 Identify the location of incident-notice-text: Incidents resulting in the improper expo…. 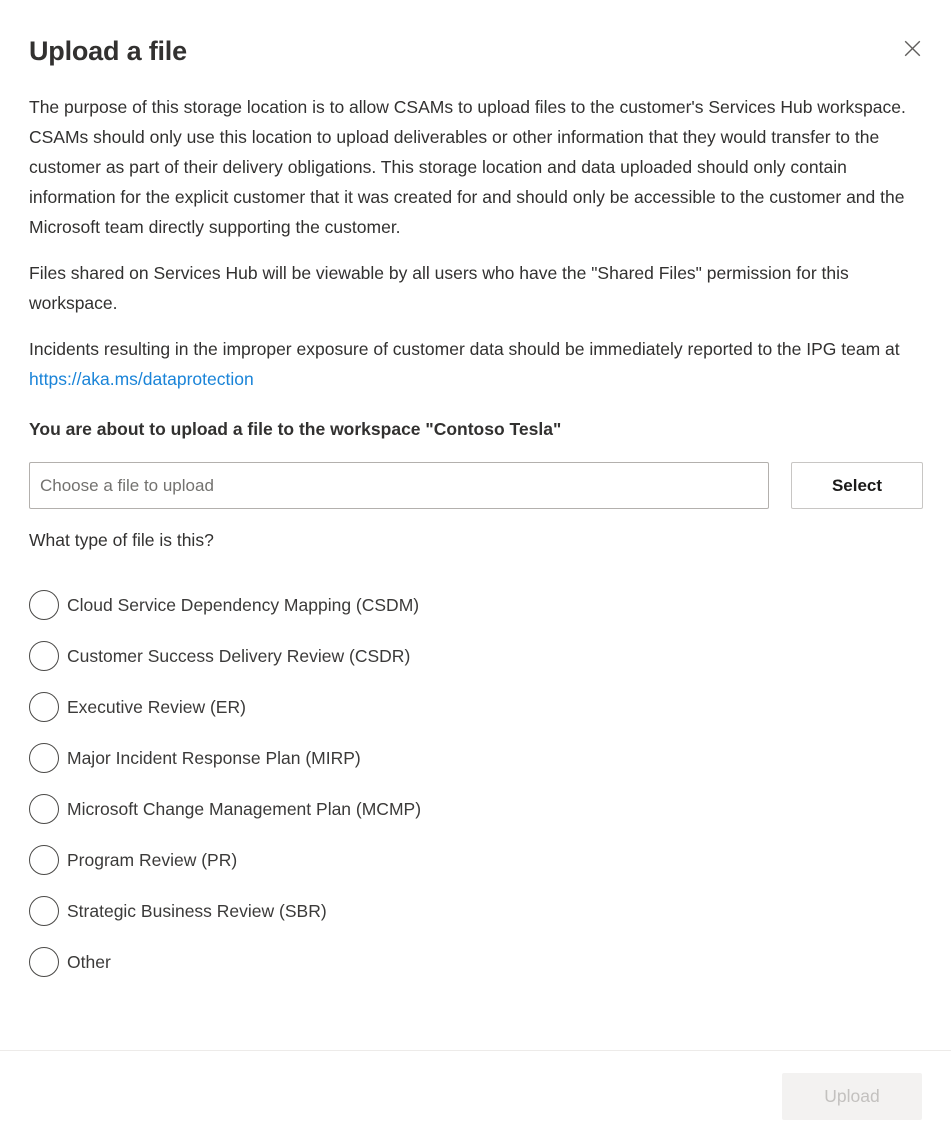
(464, 349).